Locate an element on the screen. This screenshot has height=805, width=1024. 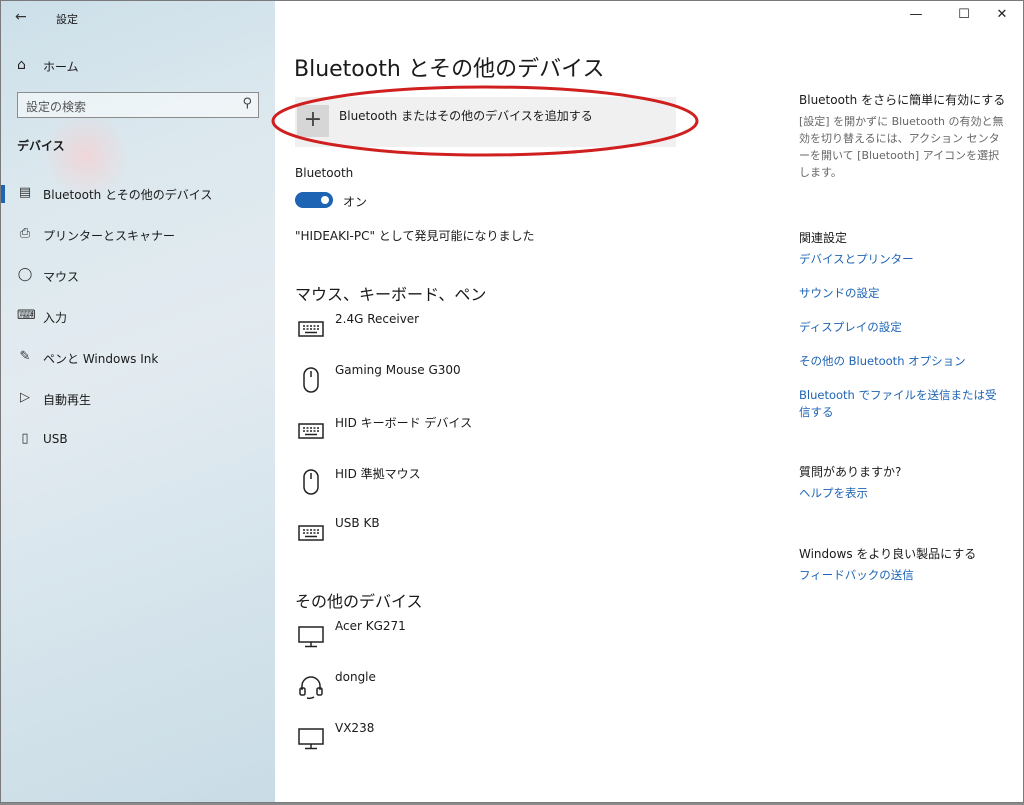
sidebar-item-label: プリンターとスキャナー is located at coordinates (109, 236).